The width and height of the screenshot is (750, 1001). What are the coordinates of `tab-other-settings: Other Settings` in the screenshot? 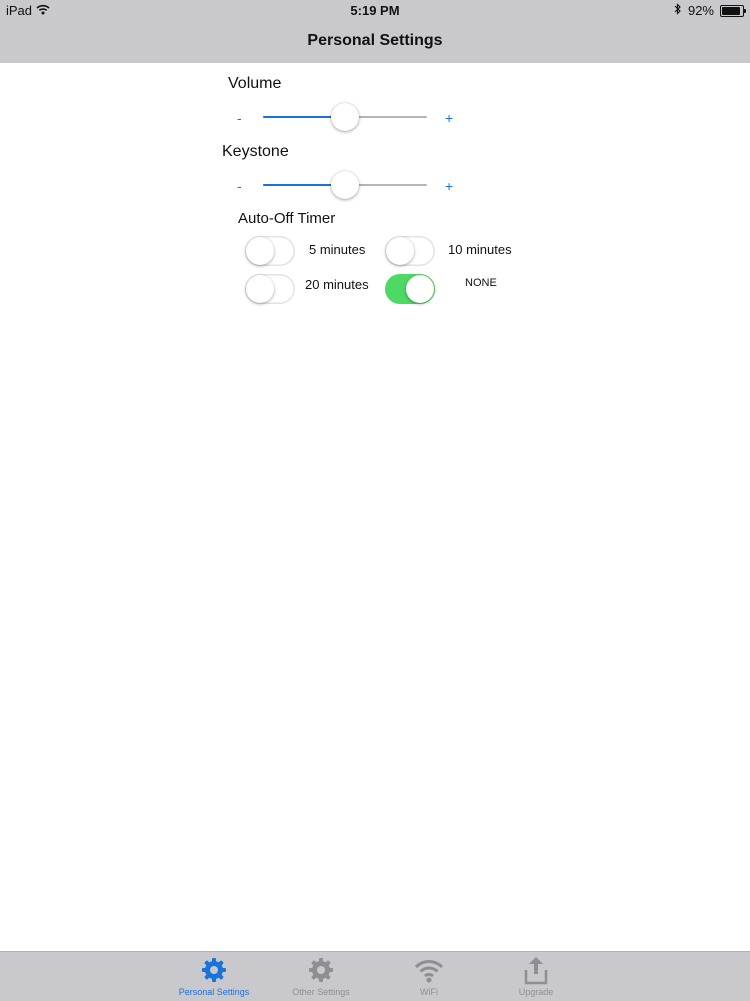 It's located at (321, 976).